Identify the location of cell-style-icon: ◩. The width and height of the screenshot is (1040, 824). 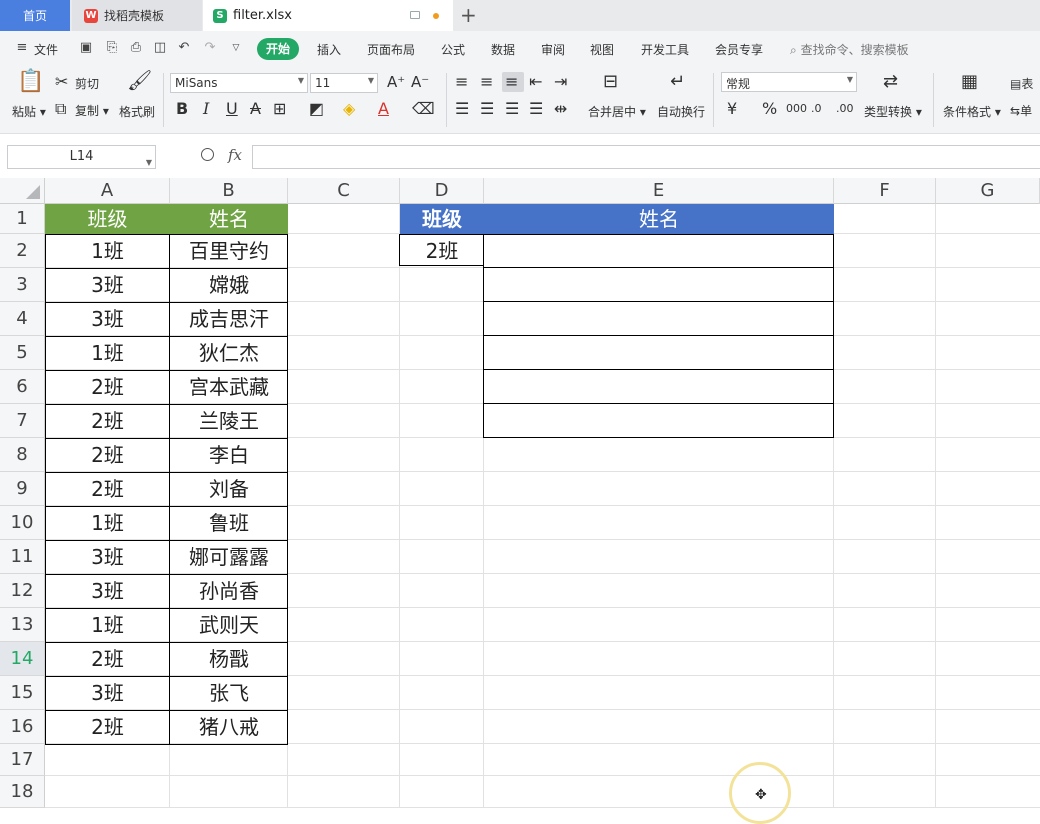
(316, 109).